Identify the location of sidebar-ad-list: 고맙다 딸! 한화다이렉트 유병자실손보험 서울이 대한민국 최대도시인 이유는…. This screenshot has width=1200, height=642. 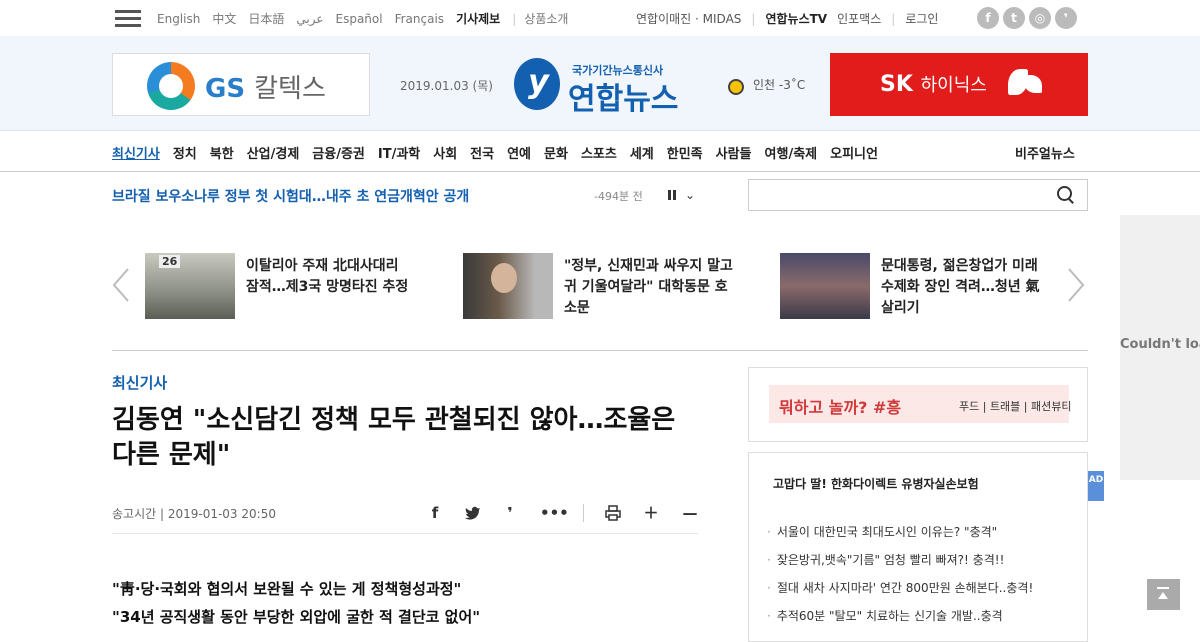
(918, 547).